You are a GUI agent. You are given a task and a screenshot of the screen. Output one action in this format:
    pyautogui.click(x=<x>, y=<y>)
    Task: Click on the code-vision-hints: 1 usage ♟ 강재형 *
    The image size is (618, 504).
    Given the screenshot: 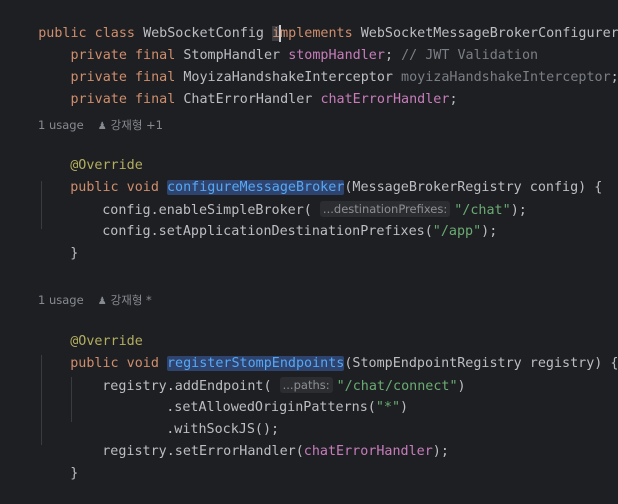 What is the action you would take?
    pyautogui.click(x=95, y=300)
    